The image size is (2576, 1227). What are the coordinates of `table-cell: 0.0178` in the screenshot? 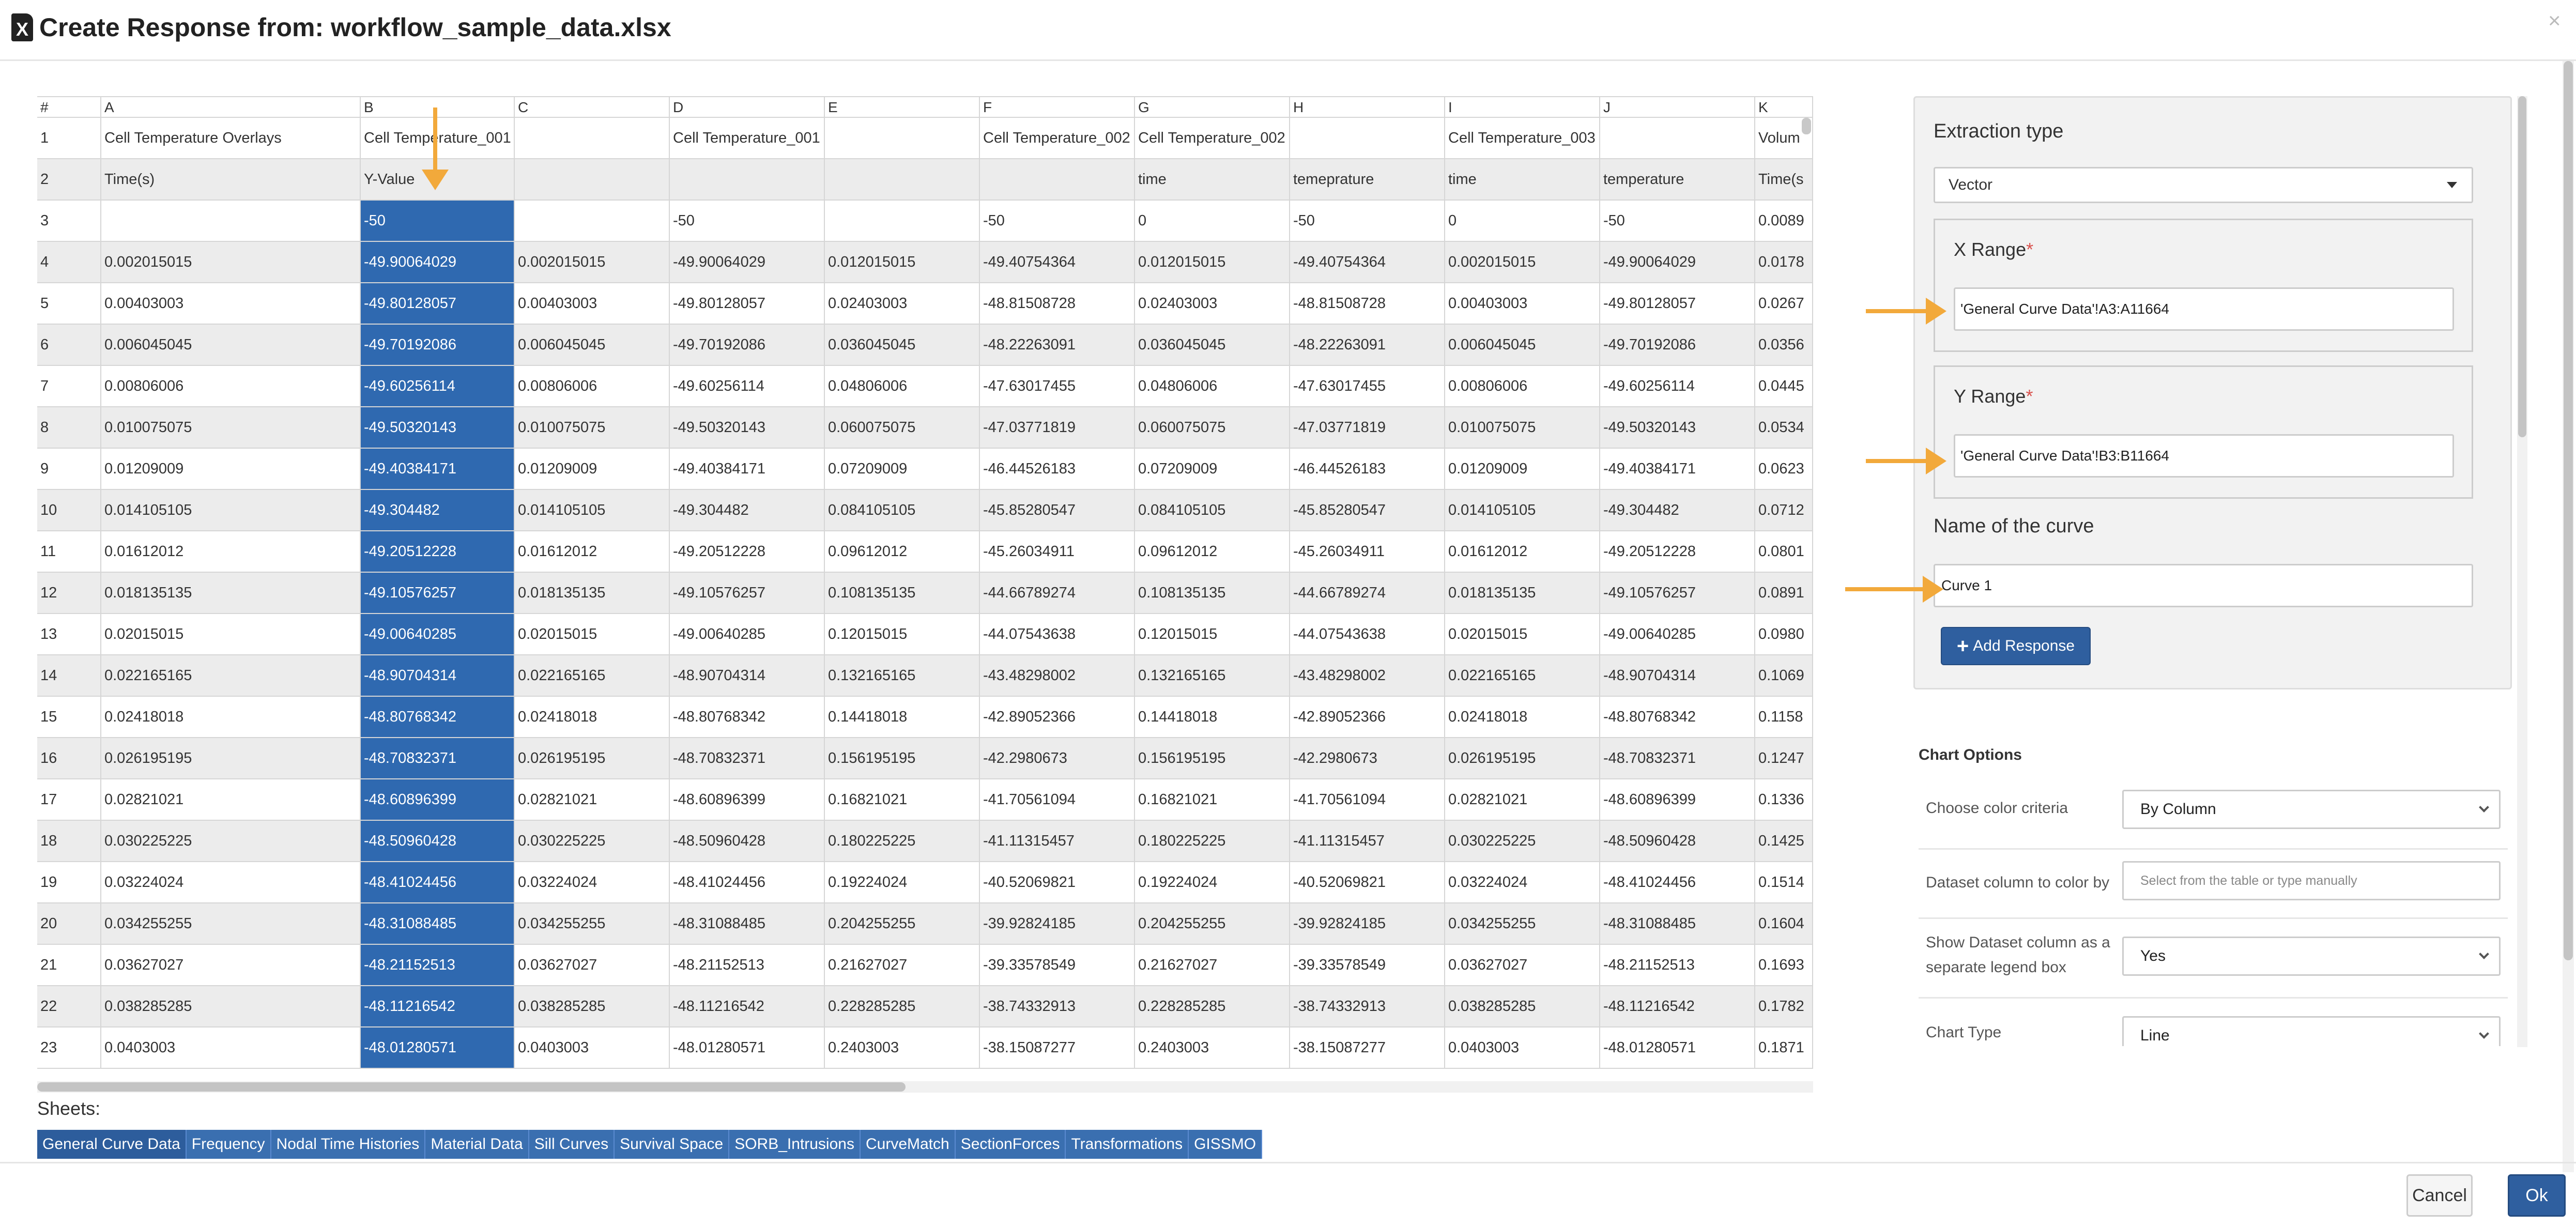 It's located at (1784, 262).